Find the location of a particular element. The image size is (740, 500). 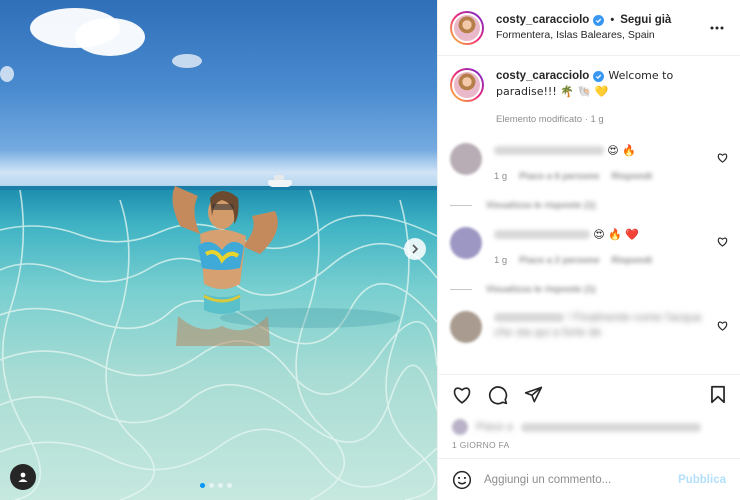

caption-username: costy_caracciolo is located at coordinates (542, 76).